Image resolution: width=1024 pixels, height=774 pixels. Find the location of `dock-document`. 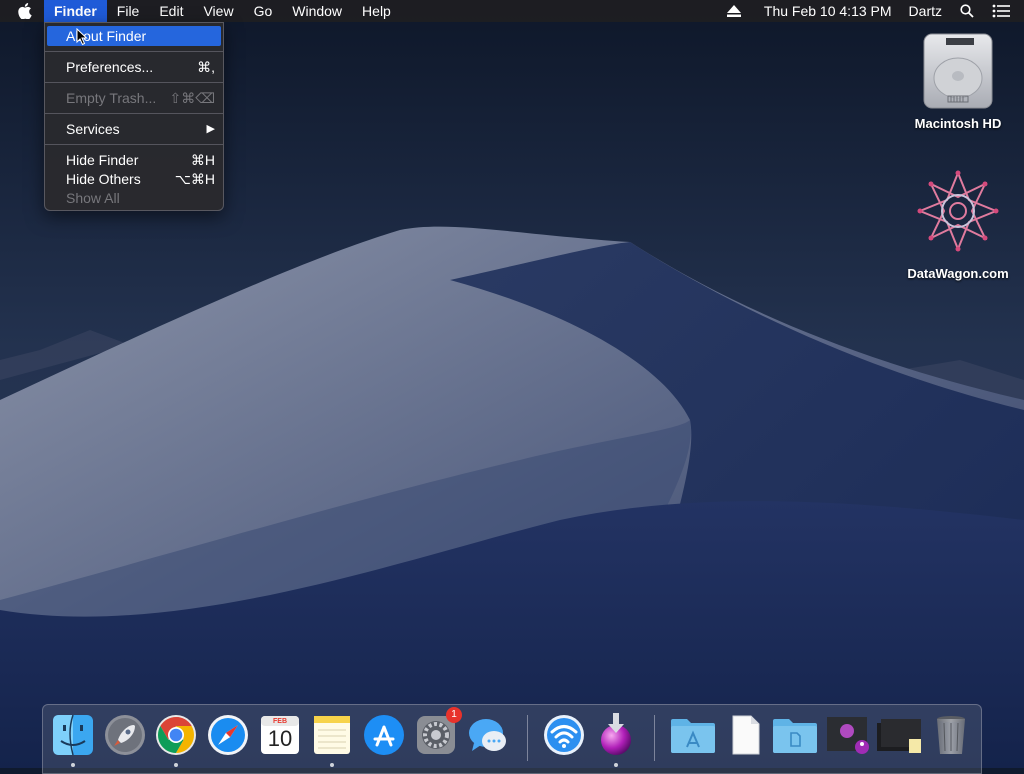

dock-document is located at coordinates (745, 735).